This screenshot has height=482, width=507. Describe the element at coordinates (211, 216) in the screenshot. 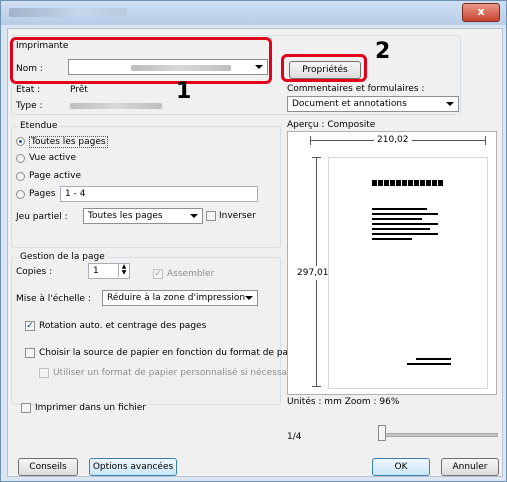

I see `reverse-checkbox` at that location.